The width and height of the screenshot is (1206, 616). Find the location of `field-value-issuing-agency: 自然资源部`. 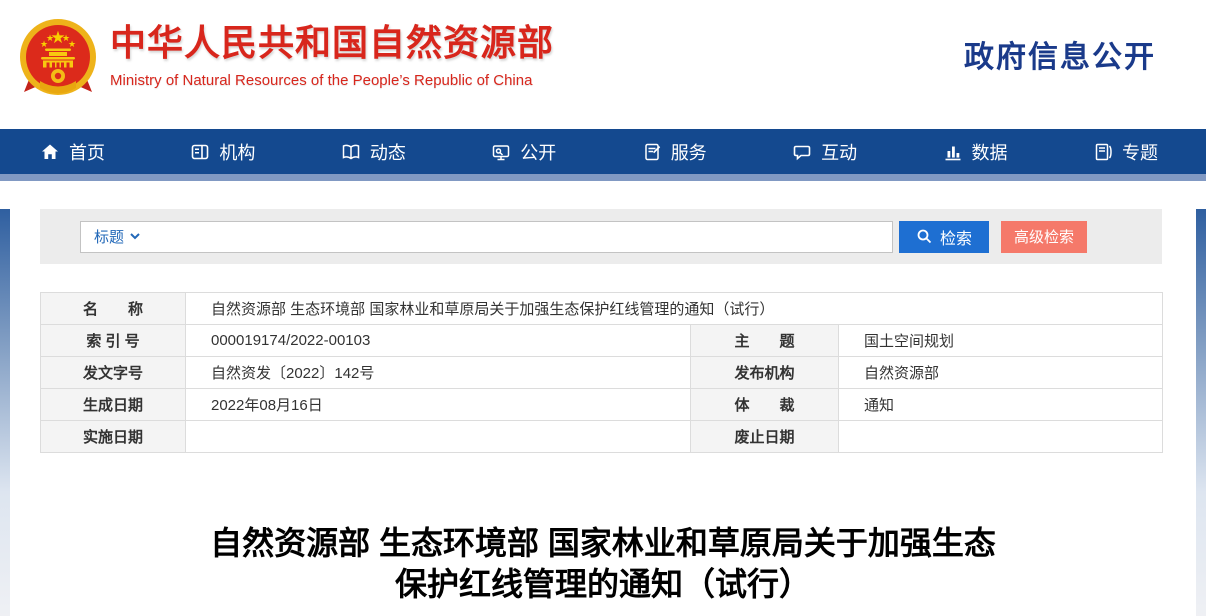

field-value-issuing-agency: 自然资源部 is located at coordinates (1000, 372).